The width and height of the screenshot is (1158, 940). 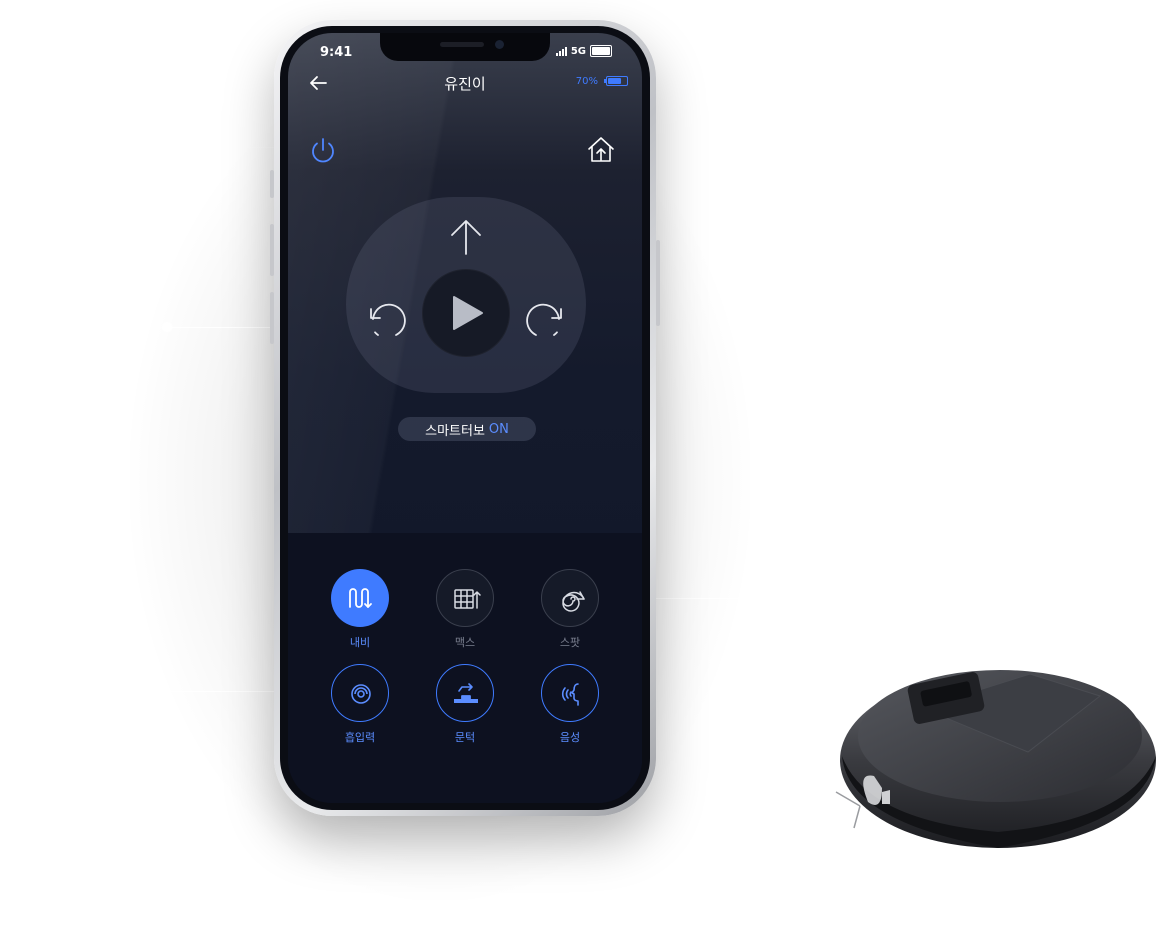 I want to click on smart-turbo-label: 스마트터보, so click(x=455, y=431).